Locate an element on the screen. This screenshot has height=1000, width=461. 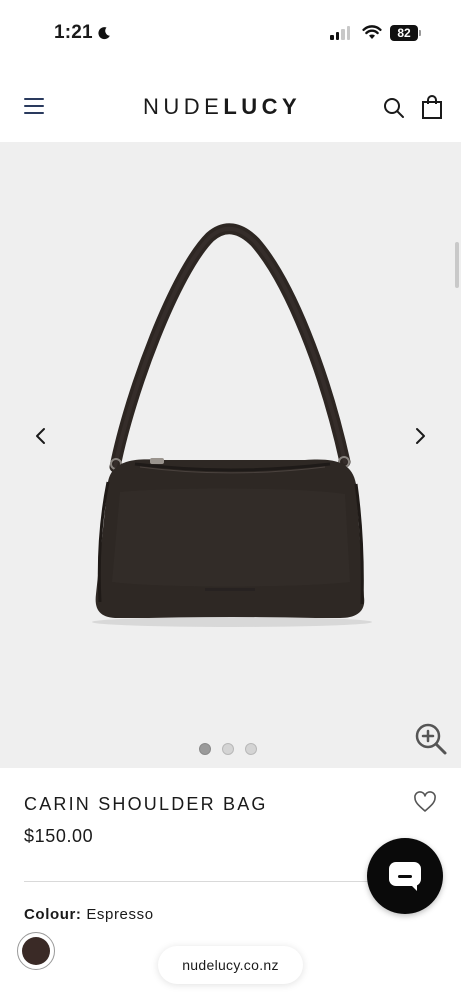
heart-icon is located at coordinates (425, 802).